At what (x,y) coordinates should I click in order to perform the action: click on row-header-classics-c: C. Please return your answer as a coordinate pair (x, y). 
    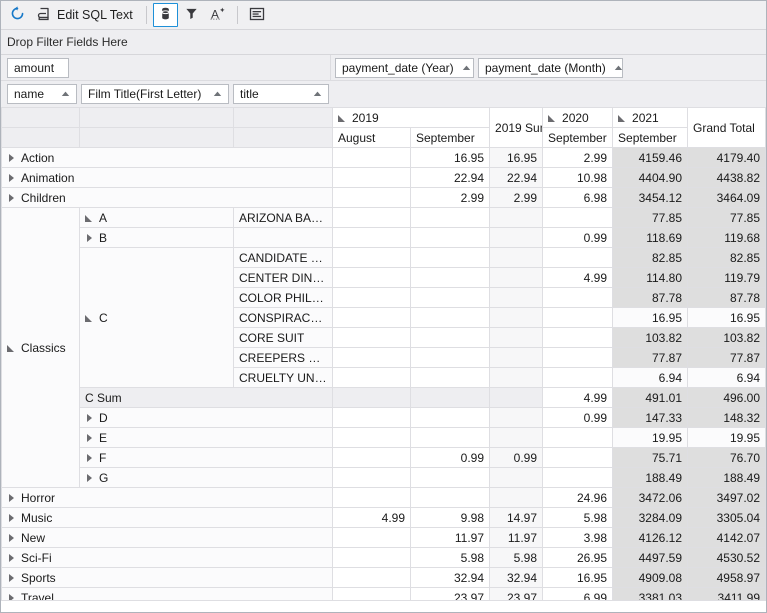
    Looking at the image, I should click on (156, 317).